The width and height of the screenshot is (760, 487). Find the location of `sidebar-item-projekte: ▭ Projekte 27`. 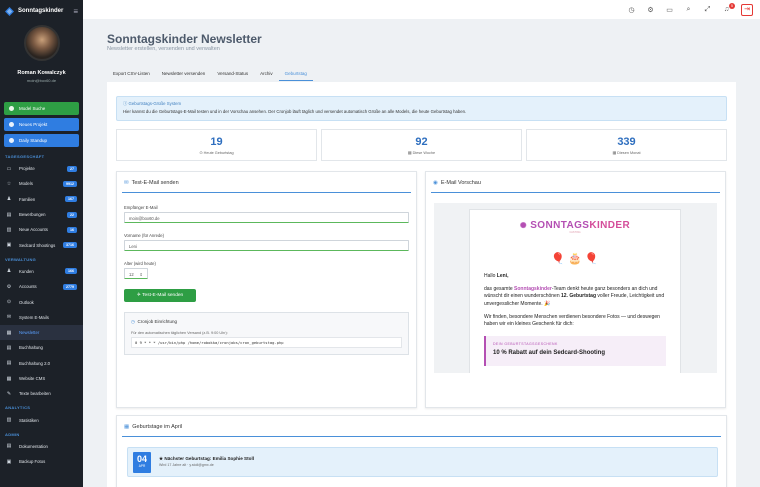

sidebar-item-projekte: ▭ Projekte 27 is located at coordinates (41, 168).